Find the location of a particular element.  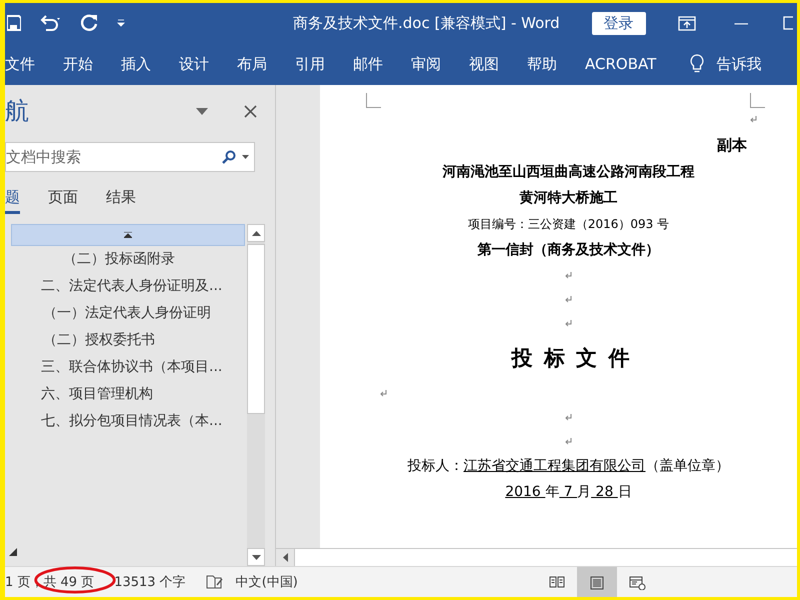

tell-me-label: 告诉我 is located at coordinates (739, 64).